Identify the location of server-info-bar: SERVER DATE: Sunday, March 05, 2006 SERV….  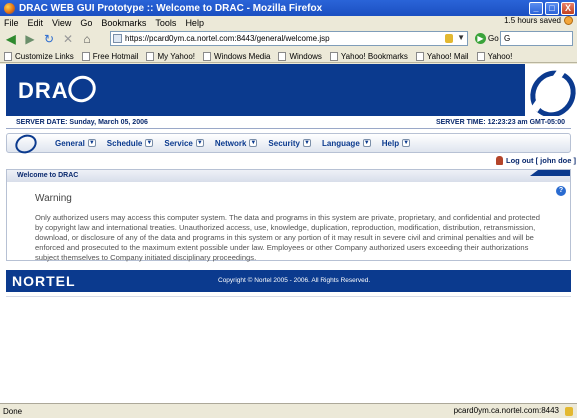
(288, 122).